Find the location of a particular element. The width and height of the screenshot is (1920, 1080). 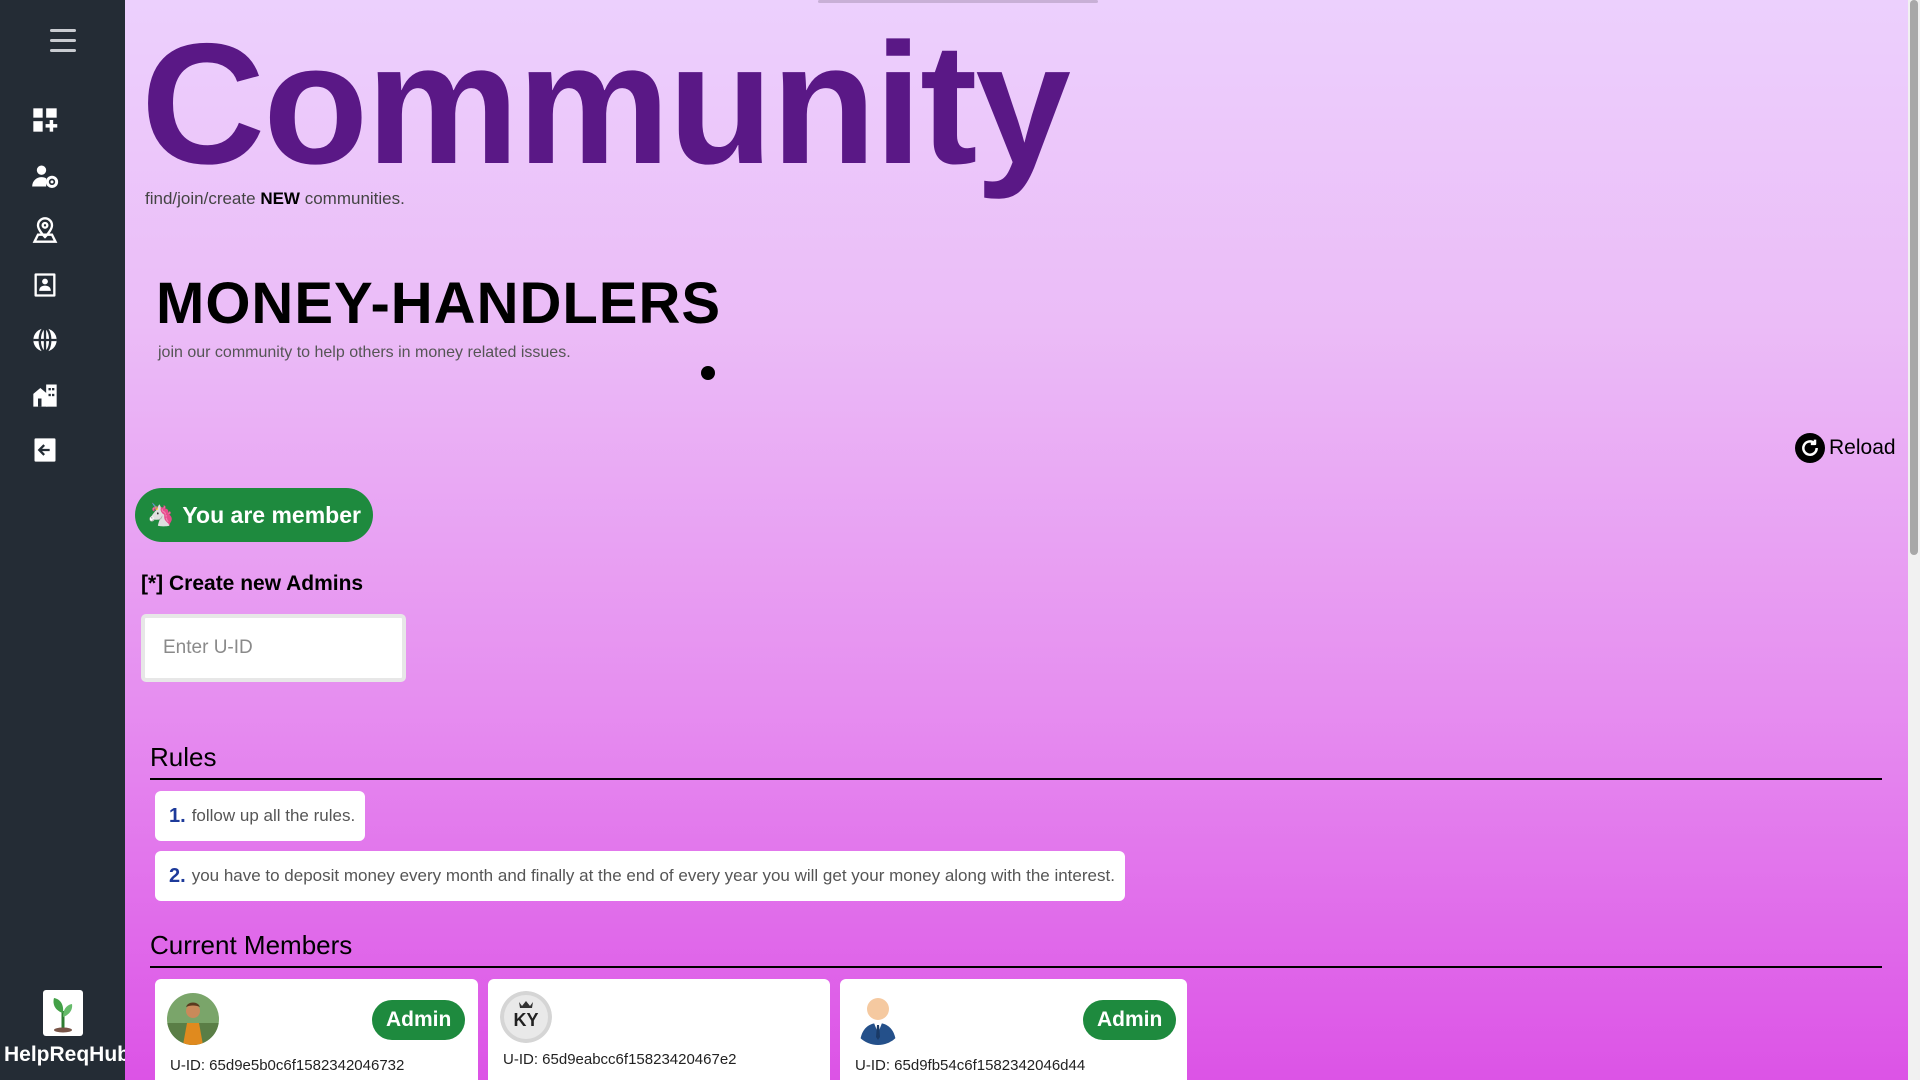

member-status-label: You are member is located at coordinates (271, 514).